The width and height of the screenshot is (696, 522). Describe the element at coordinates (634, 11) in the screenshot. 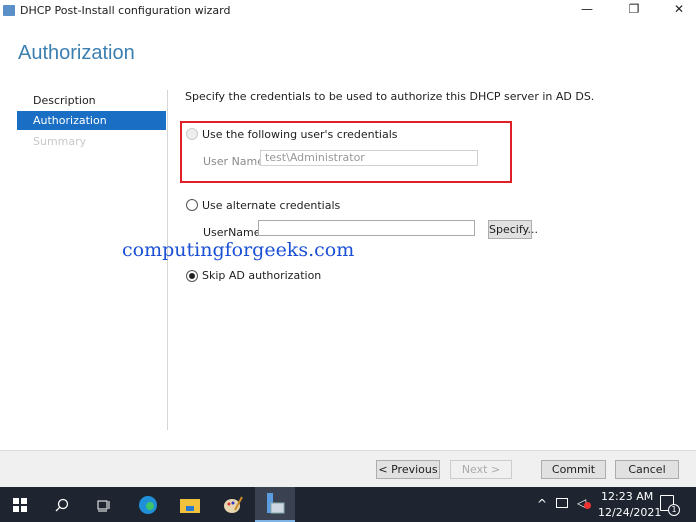

I see `restore-button: ❐` at that location.